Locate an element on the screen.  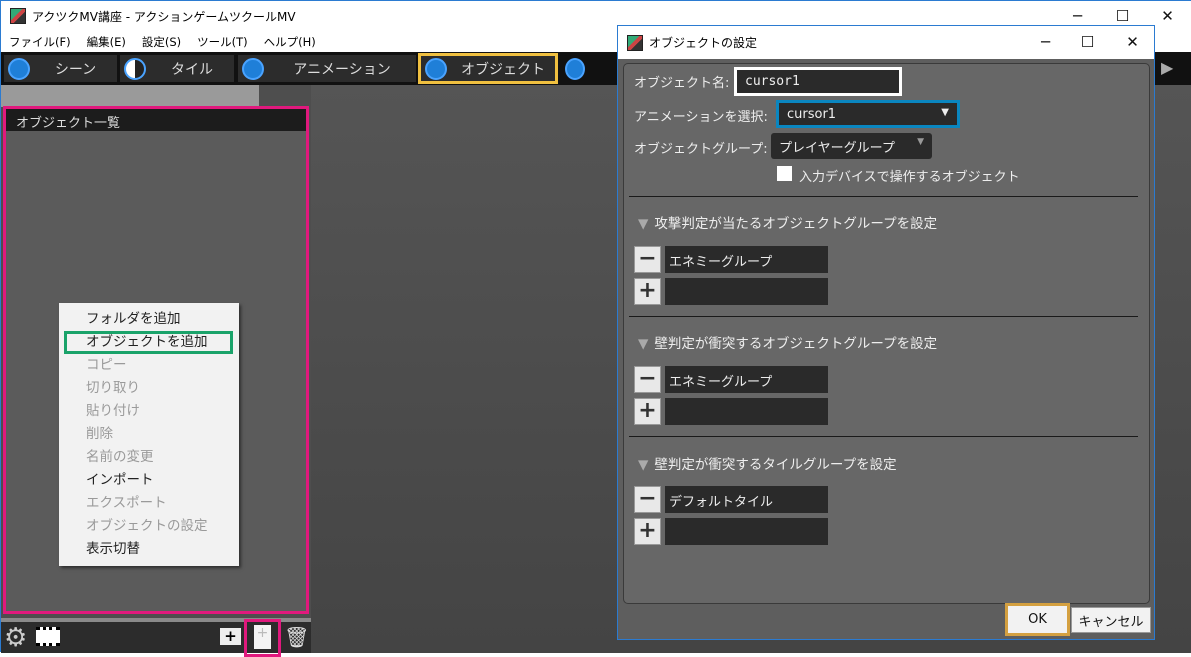
menu-item-object-settings: オブジェクトの設定 is located at coordinates (147, 526).